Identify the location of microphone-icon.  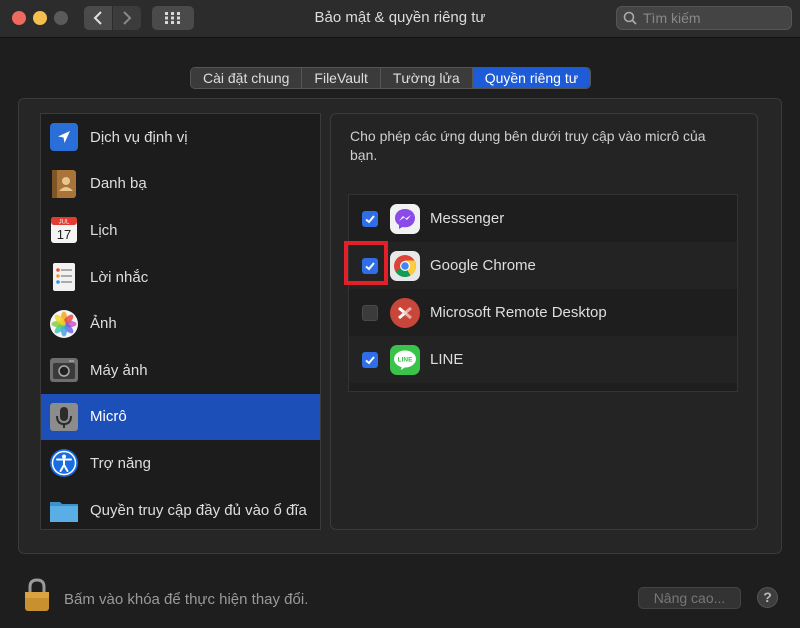
(64, 417).